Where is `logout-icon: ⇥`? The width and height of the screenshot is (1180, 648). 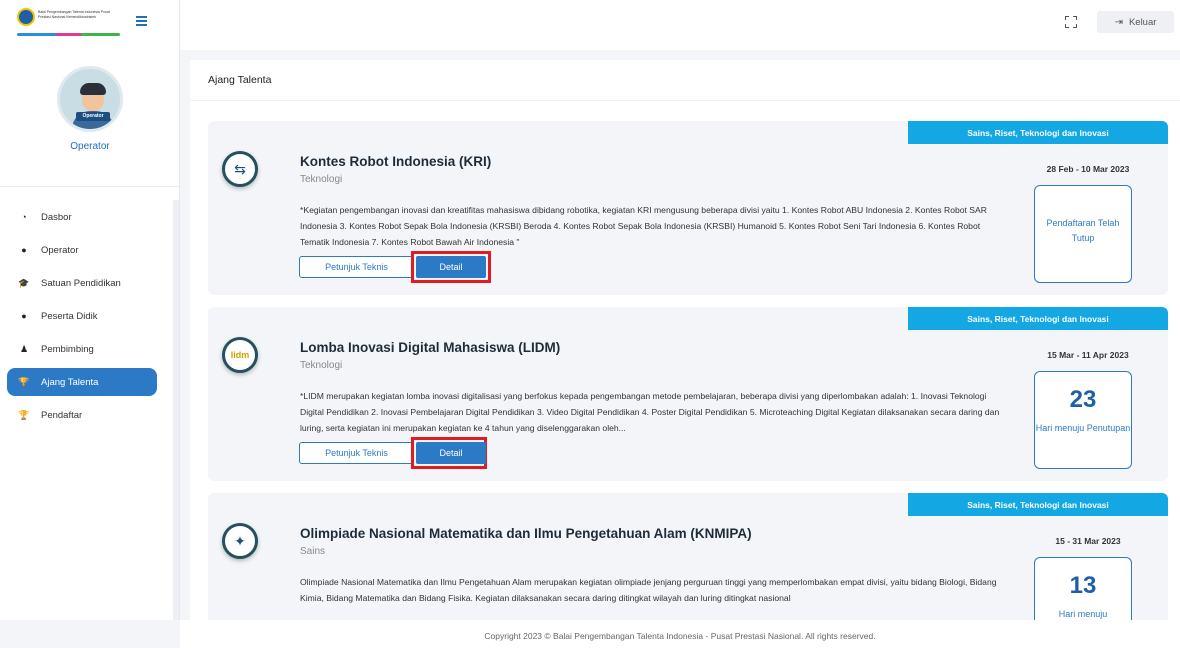
logout-icon: ⇥ is located at coordinates (1118, 22).